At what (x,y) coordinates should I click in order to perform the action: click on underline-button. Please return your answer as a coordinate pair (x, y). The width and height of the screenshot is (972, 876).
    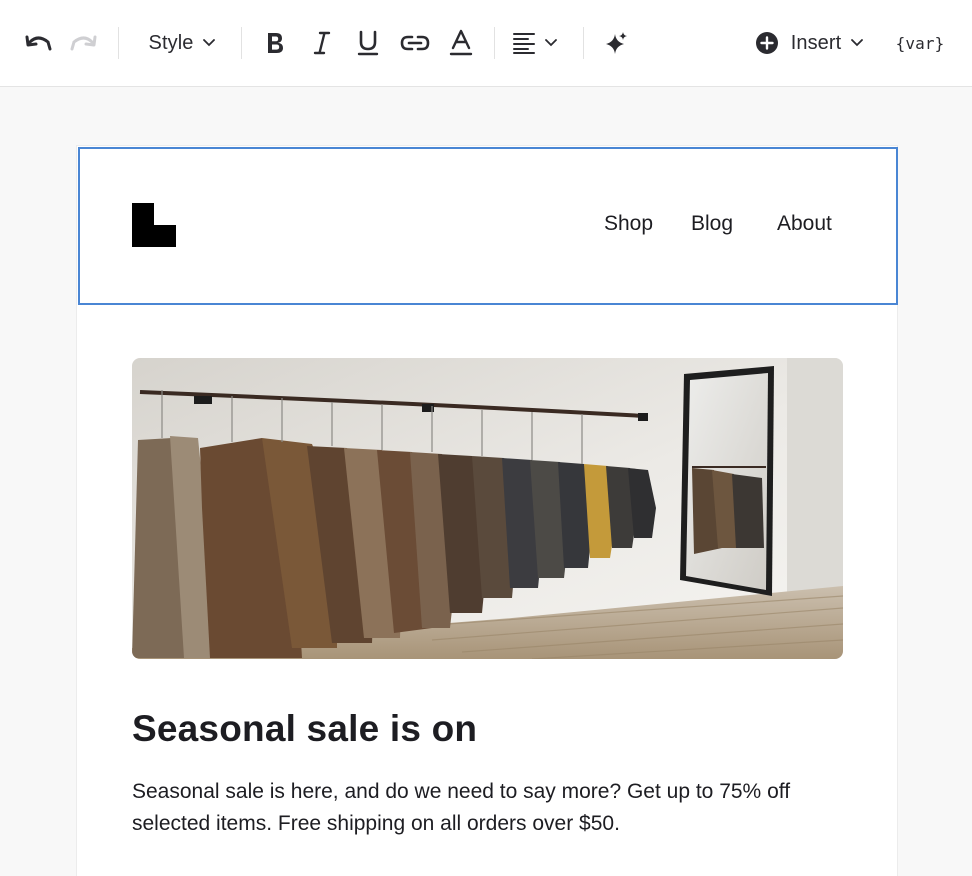
    Looking at the image, I should click on (368, 43).